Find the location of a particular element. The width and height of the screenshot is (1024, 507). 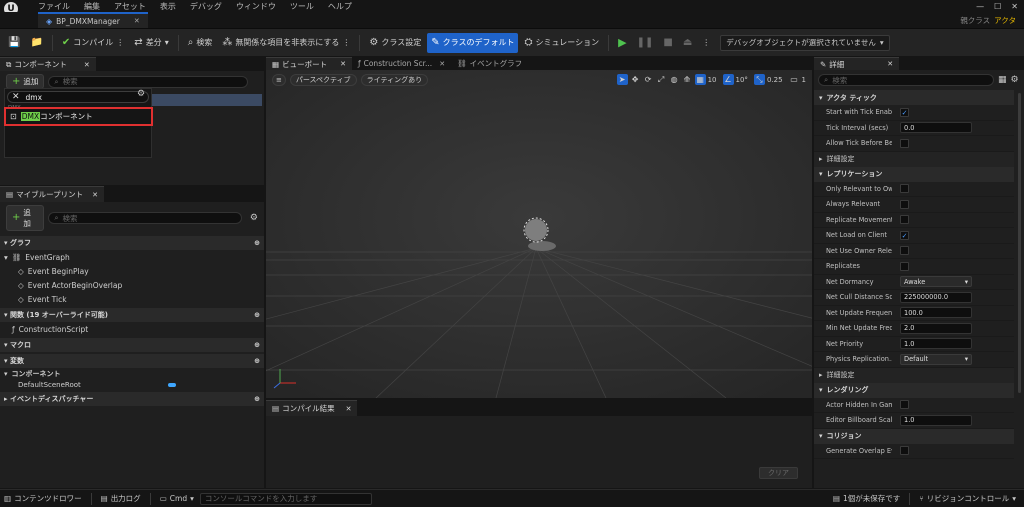

unsaved-indicator: ▤ 1個が未保存です is located at coordinates (866, 498).